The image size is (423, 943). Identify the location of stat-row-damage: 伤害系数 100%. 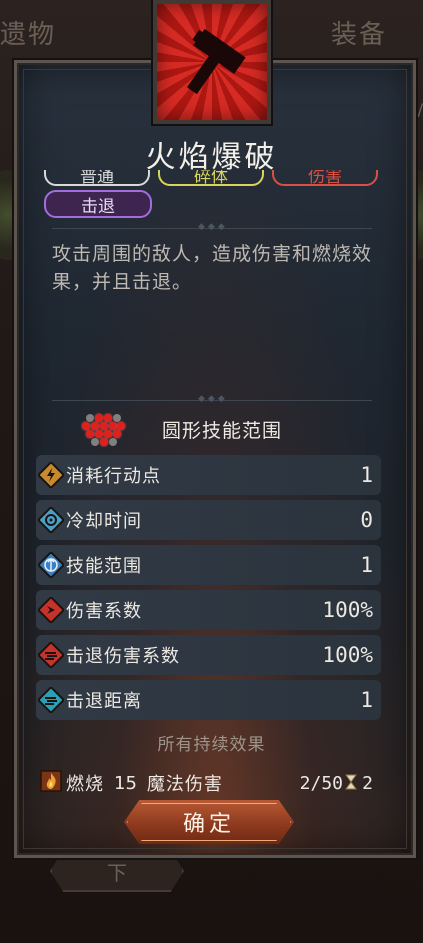
(208, 610).